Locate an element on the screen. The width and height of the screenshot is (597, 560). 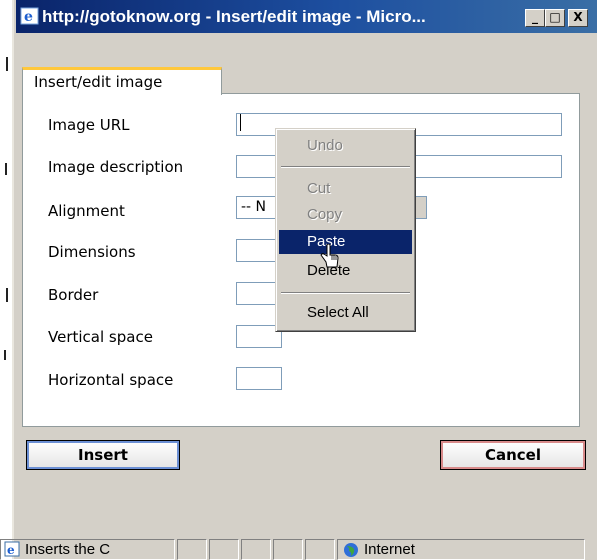
horizontal-space-input is located at coordinates (259, 378).